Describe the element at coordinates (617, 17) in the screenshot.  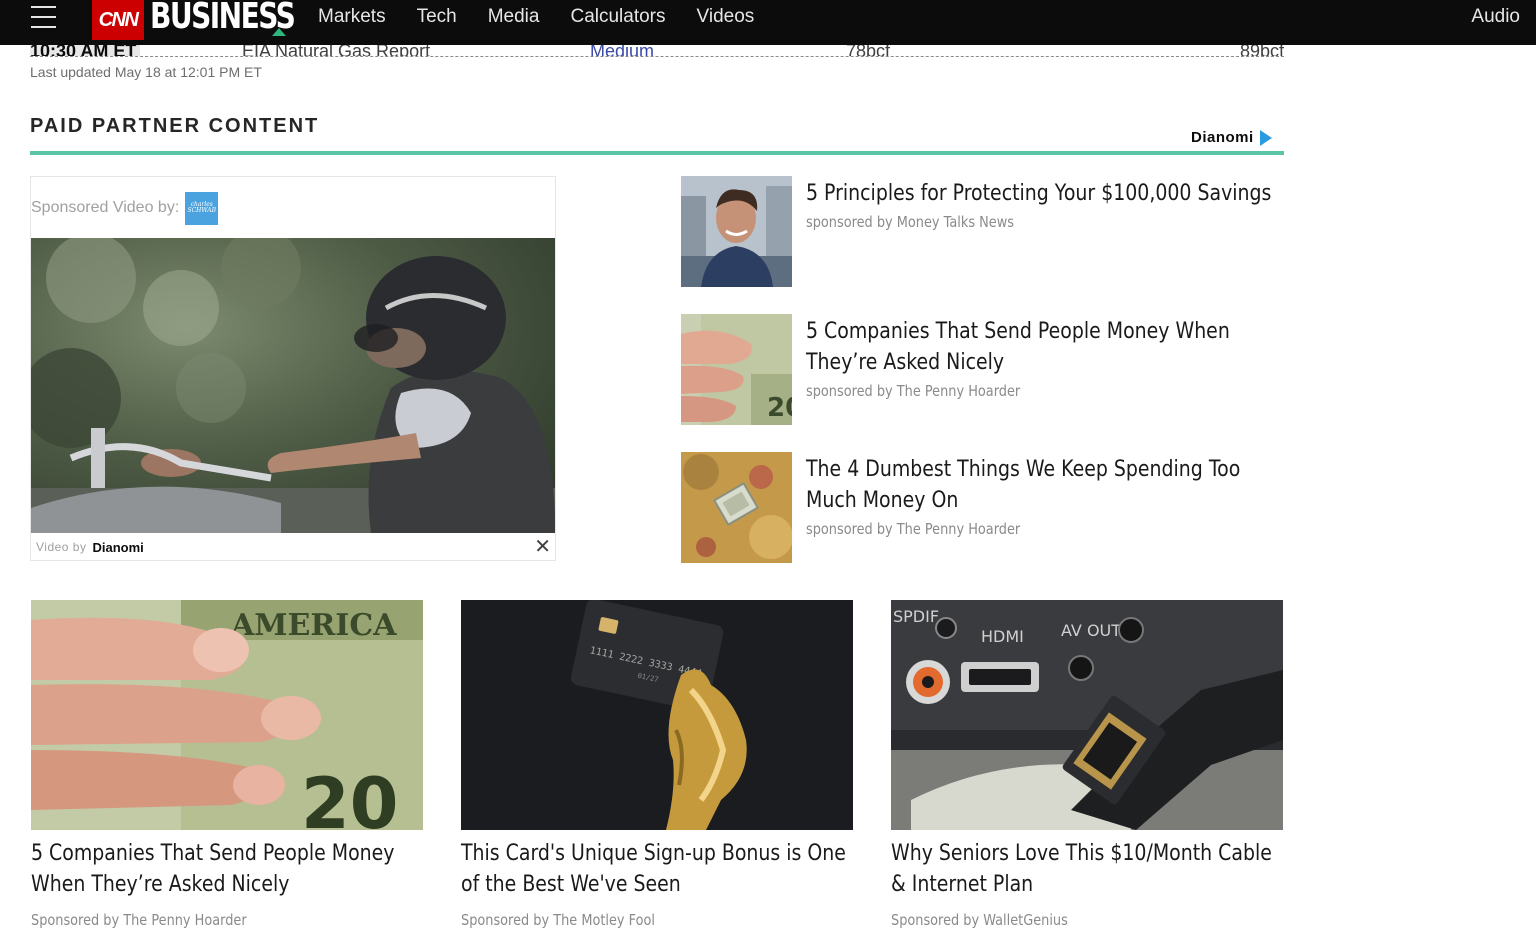
I see `nav-calculators: Calculators` at that location.